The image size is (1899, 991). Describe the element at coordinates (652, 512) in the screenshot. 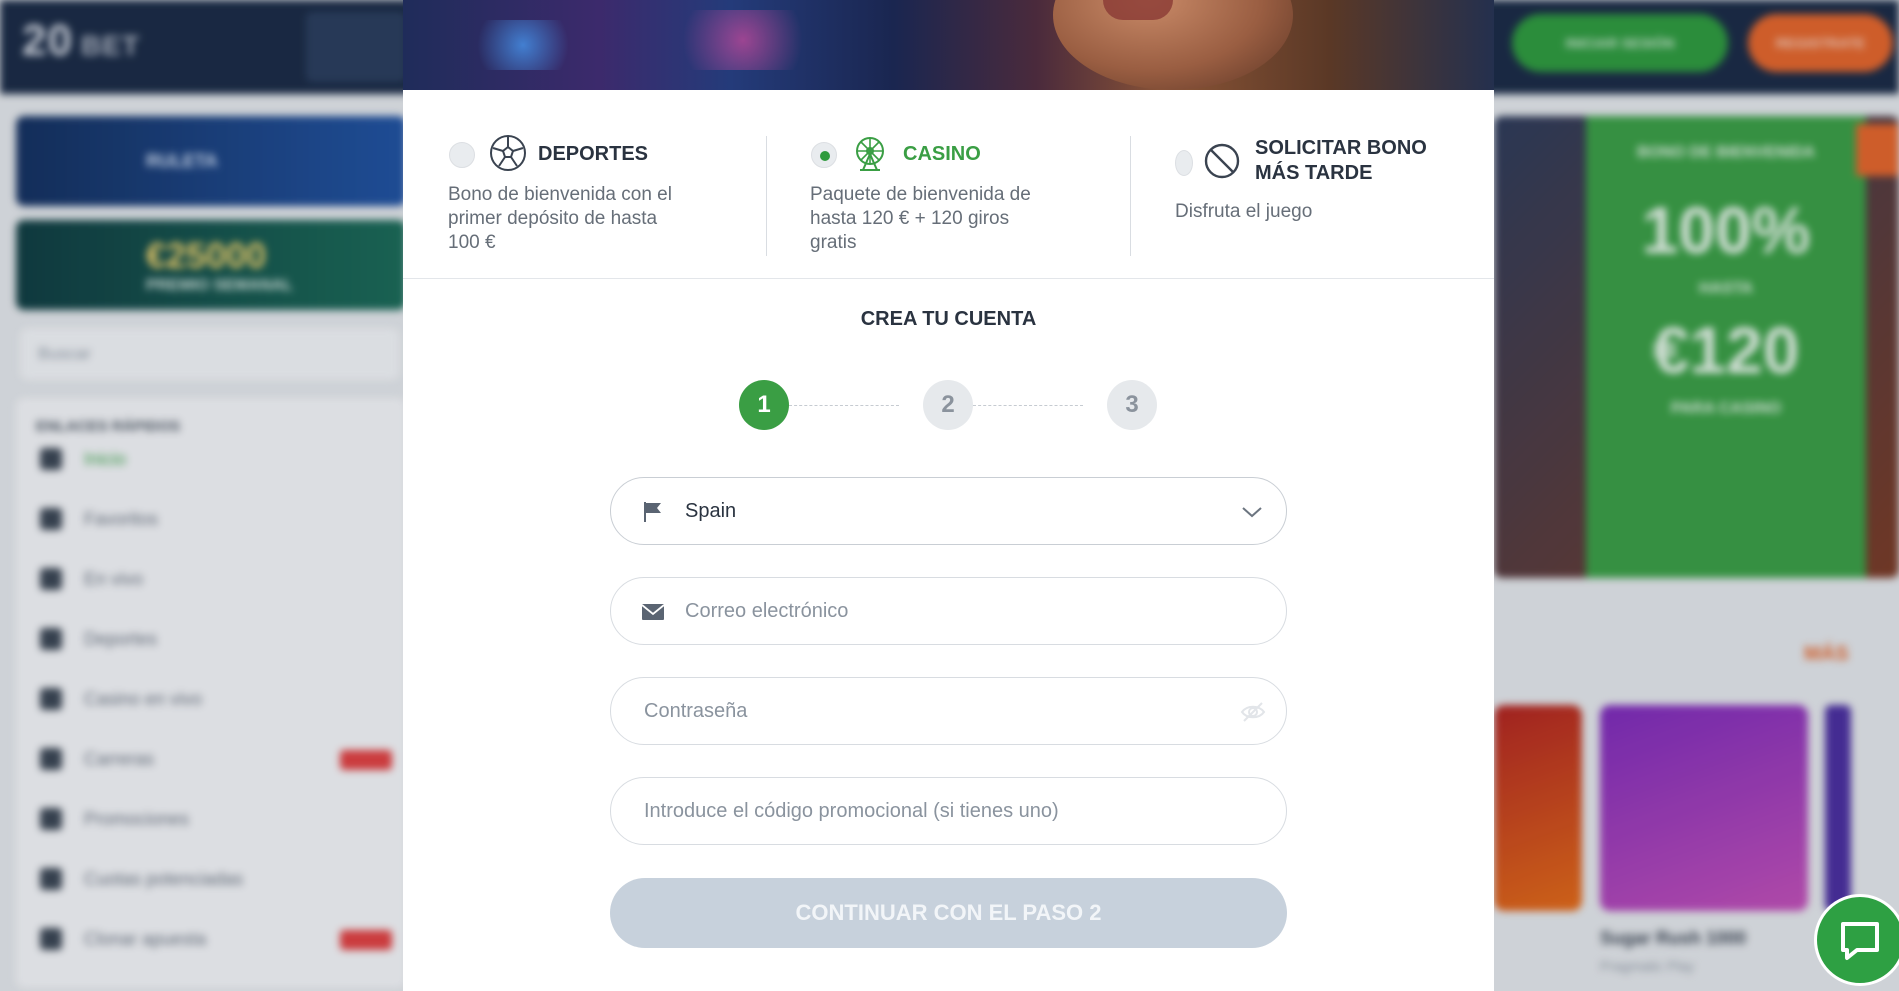

I see `flag-icon` at that location.